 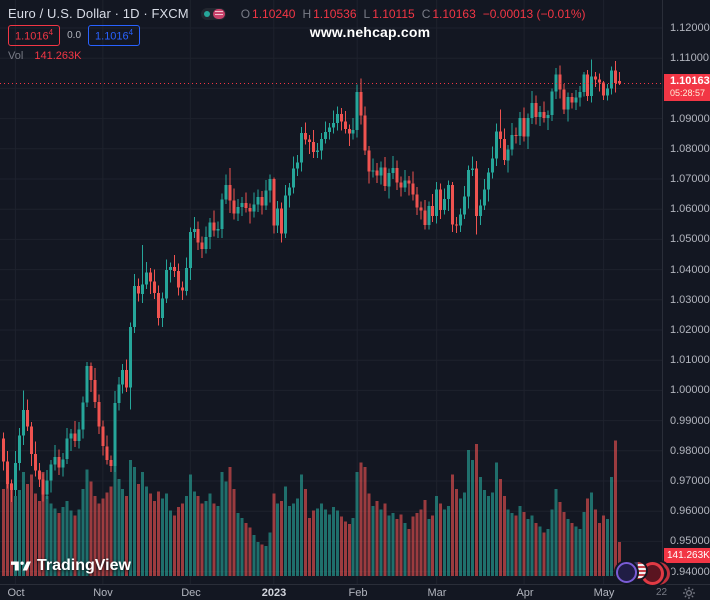 What do you see at coordinates (626, 572) in the screenshot?
I see `moon-event-icon` at bounding box center [626, 572].